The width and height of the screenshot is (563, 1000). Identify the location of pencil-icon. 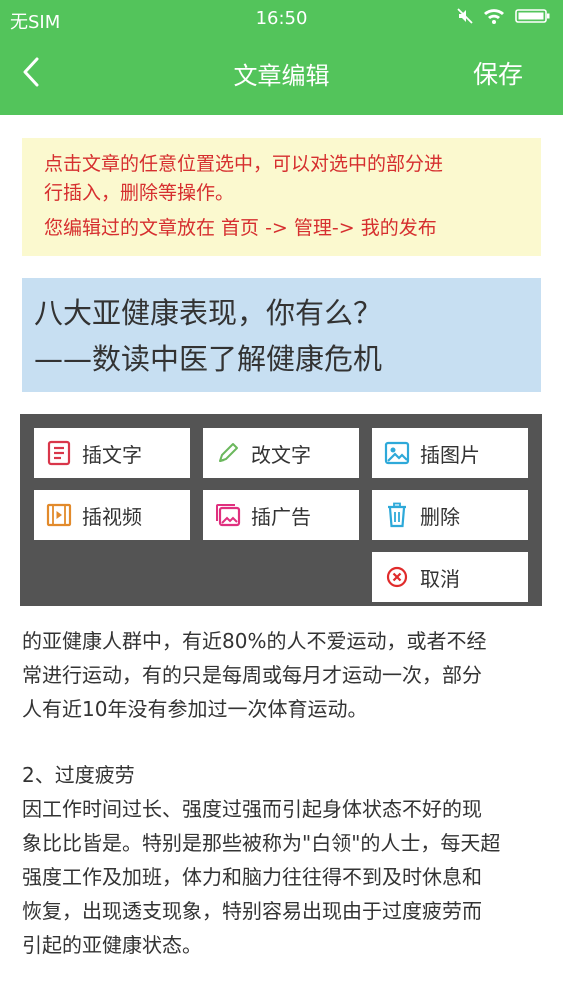
(228, 453).